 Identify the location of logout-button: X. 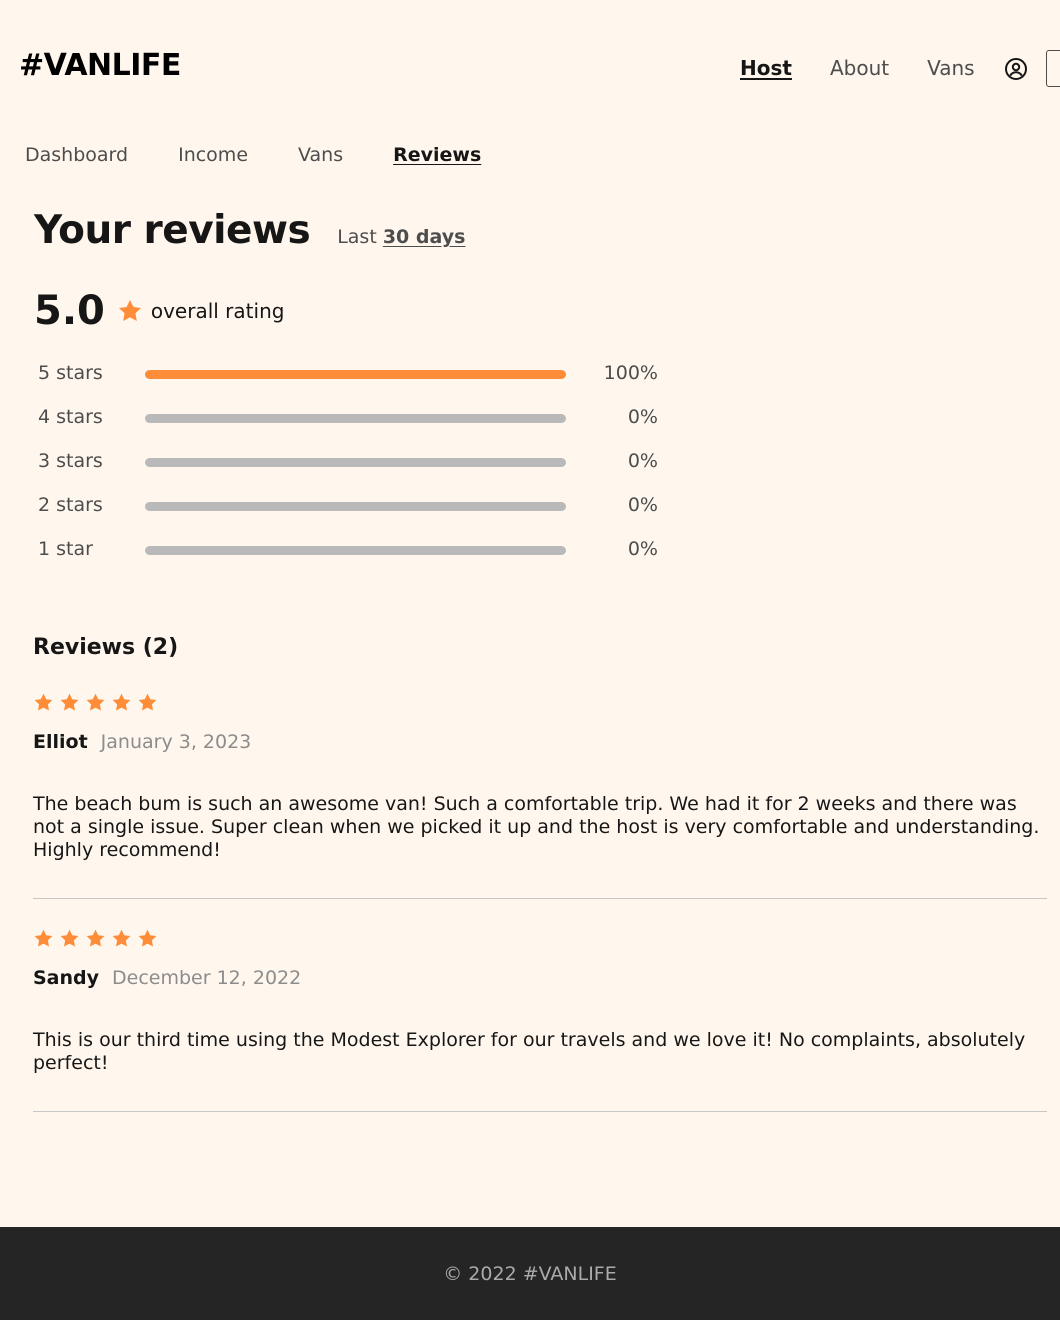
(1053, 68).